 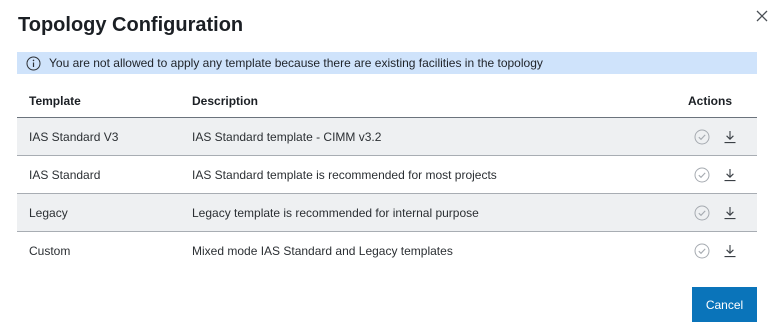 What do you see at coordinates (387, 101) in the screenshot?
I see `table-header: Template Description Actions` at bounding box center [387, 101].